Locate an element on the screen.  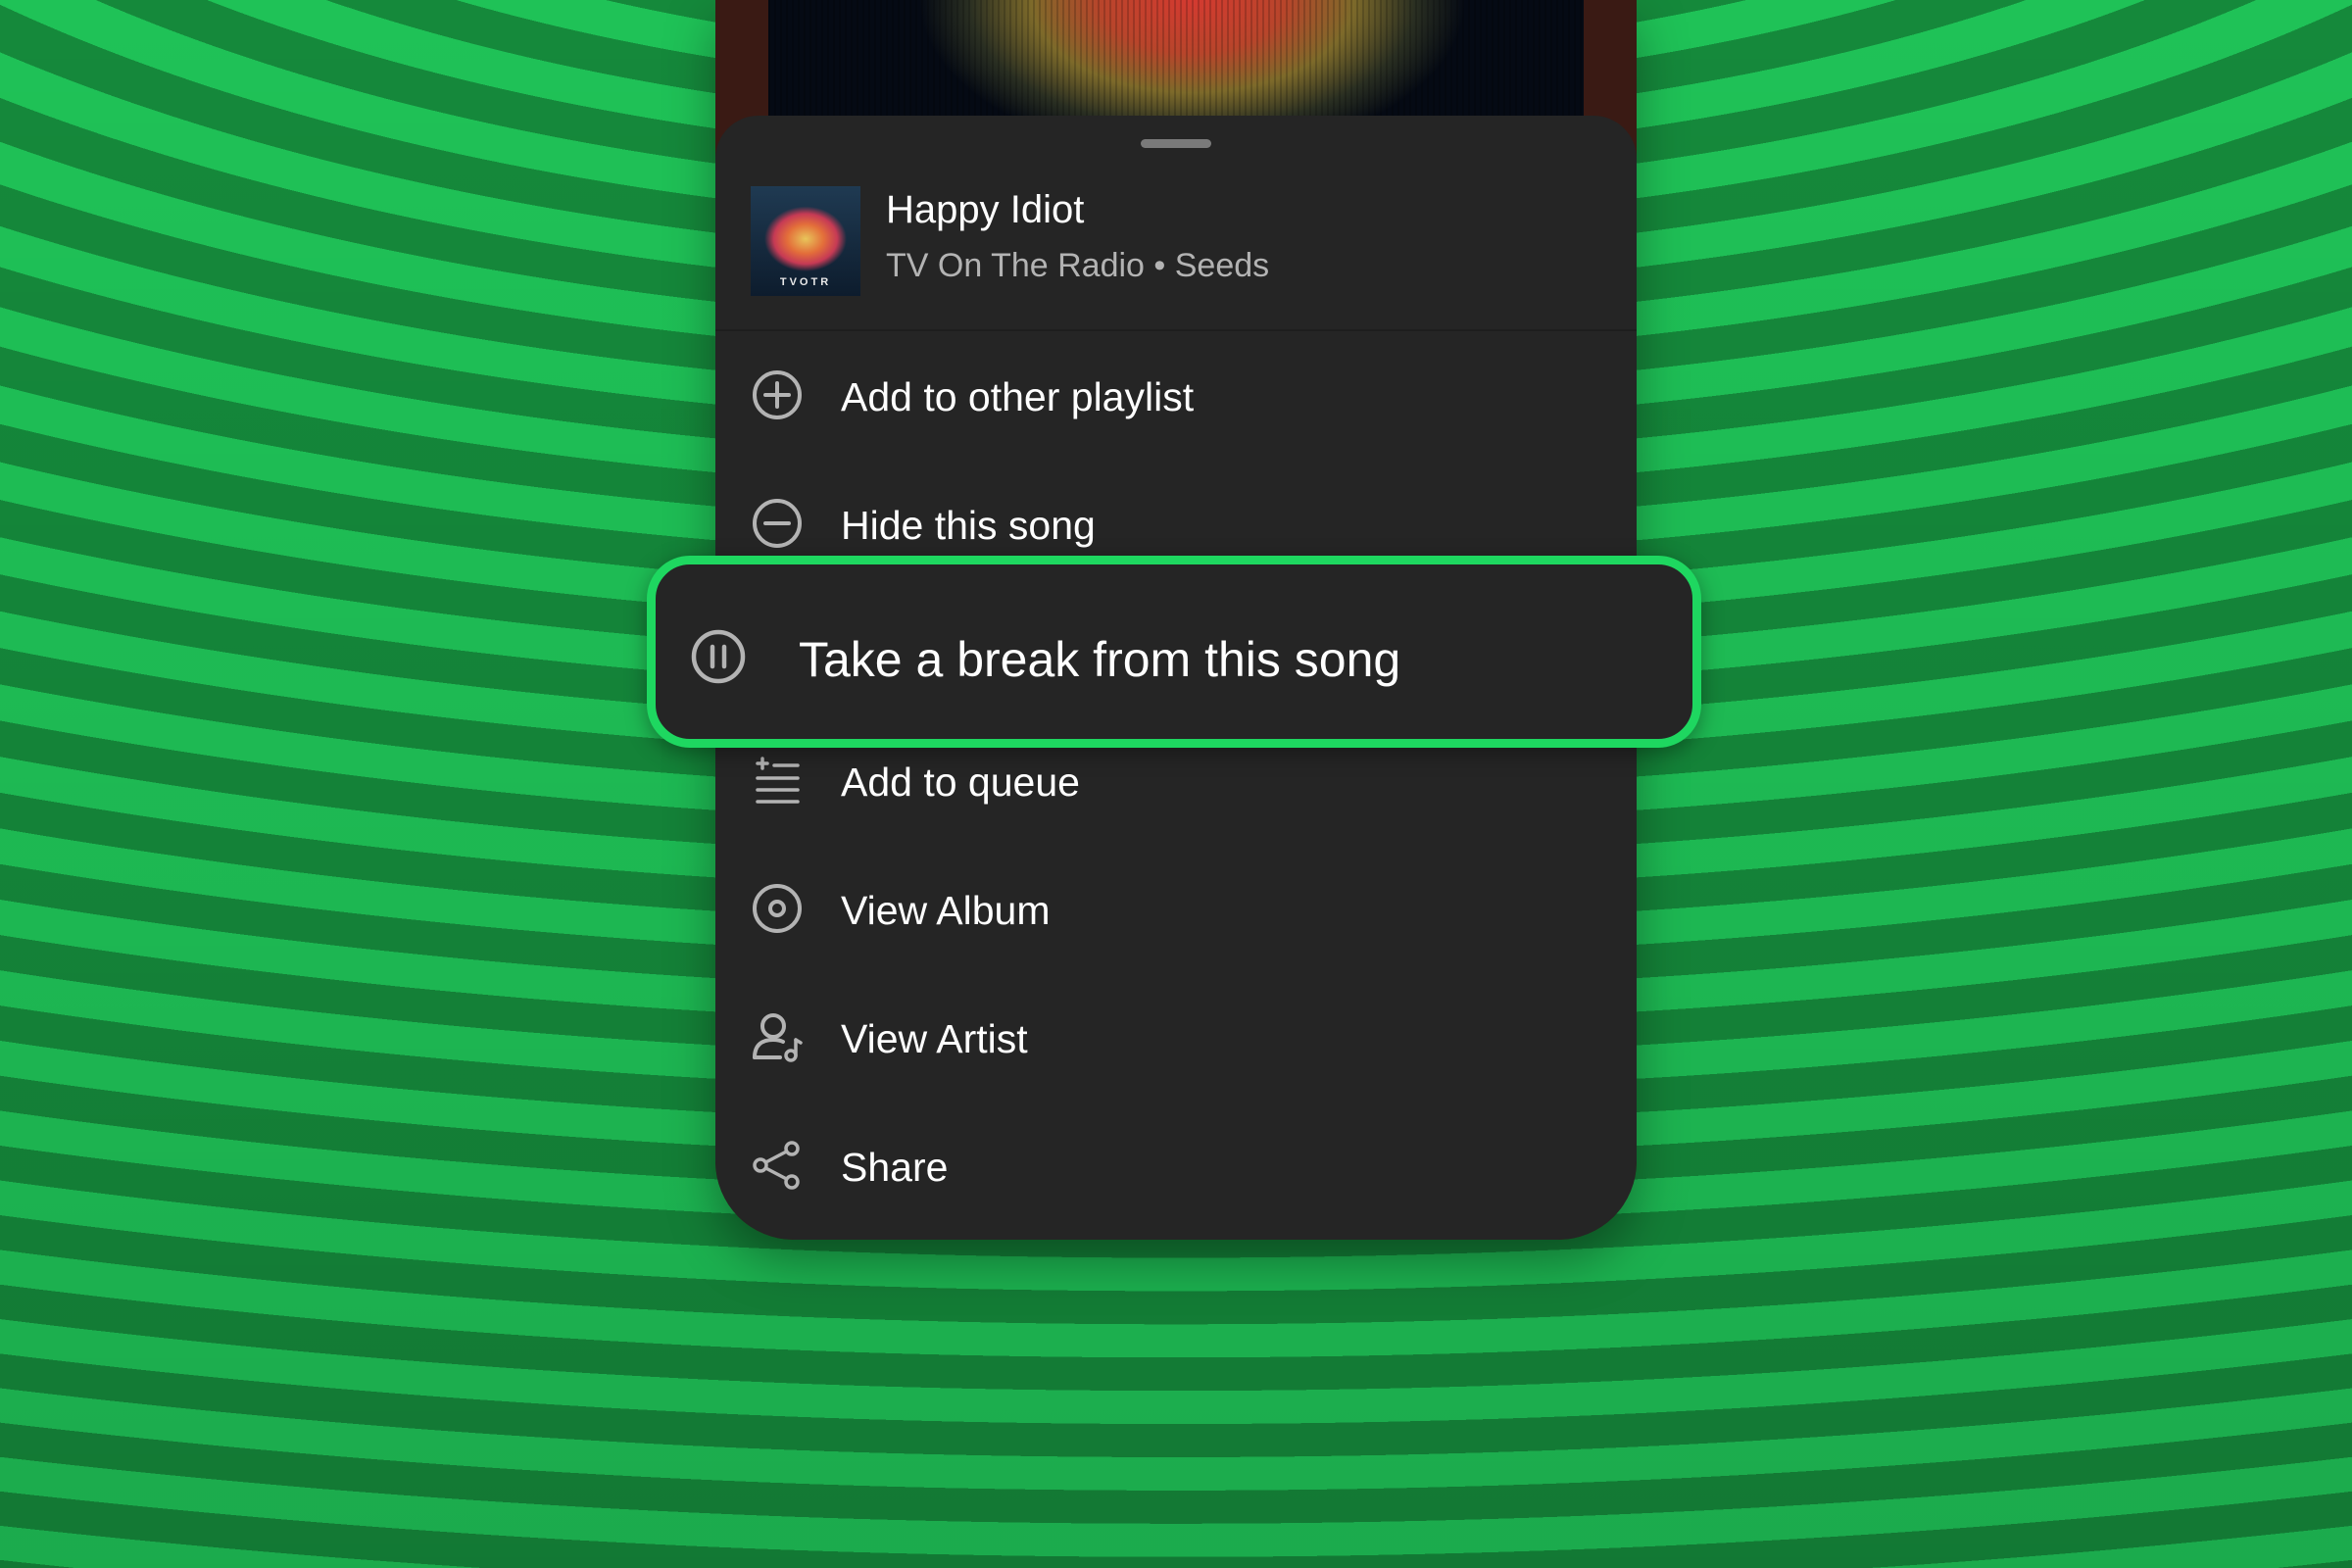
album-art-text: TVOTR is located at coordinates (805, 282).